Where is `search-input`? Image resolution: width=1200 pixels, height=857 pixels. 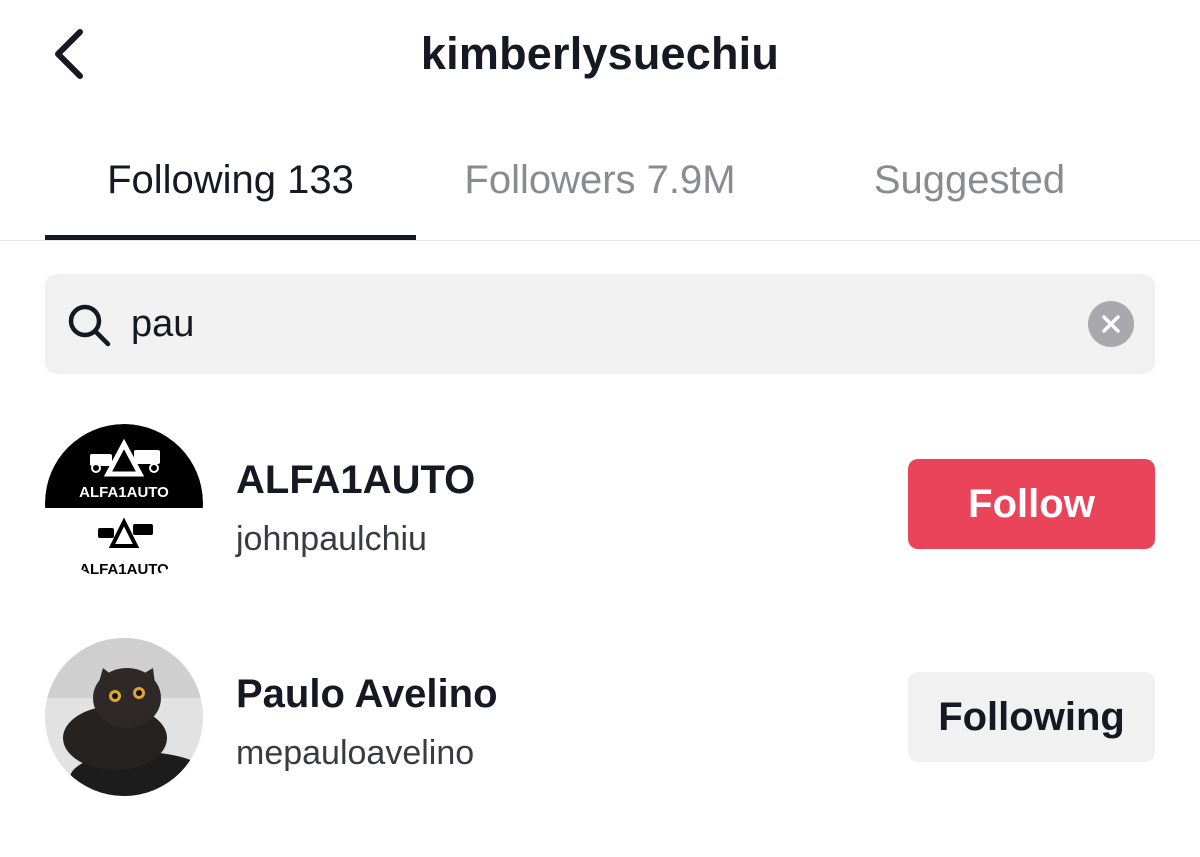
search-input is located at coordinates (611, 324).